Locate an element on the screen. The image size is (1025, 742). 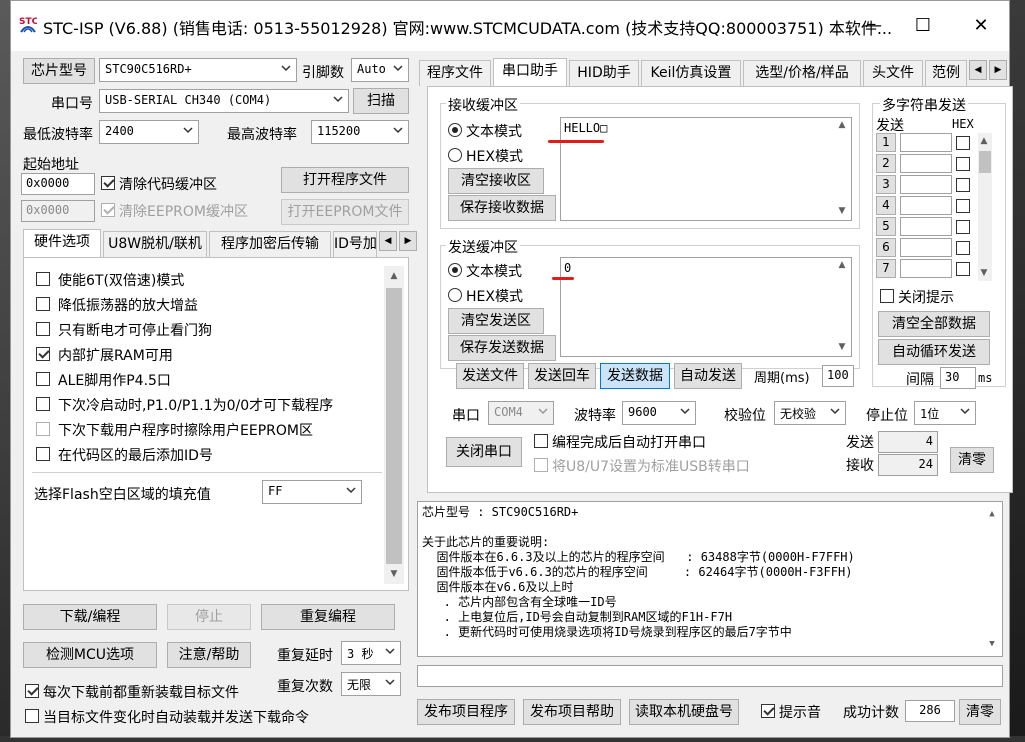
address-input-2: 0x0000 is located at coordinates (58, 211).